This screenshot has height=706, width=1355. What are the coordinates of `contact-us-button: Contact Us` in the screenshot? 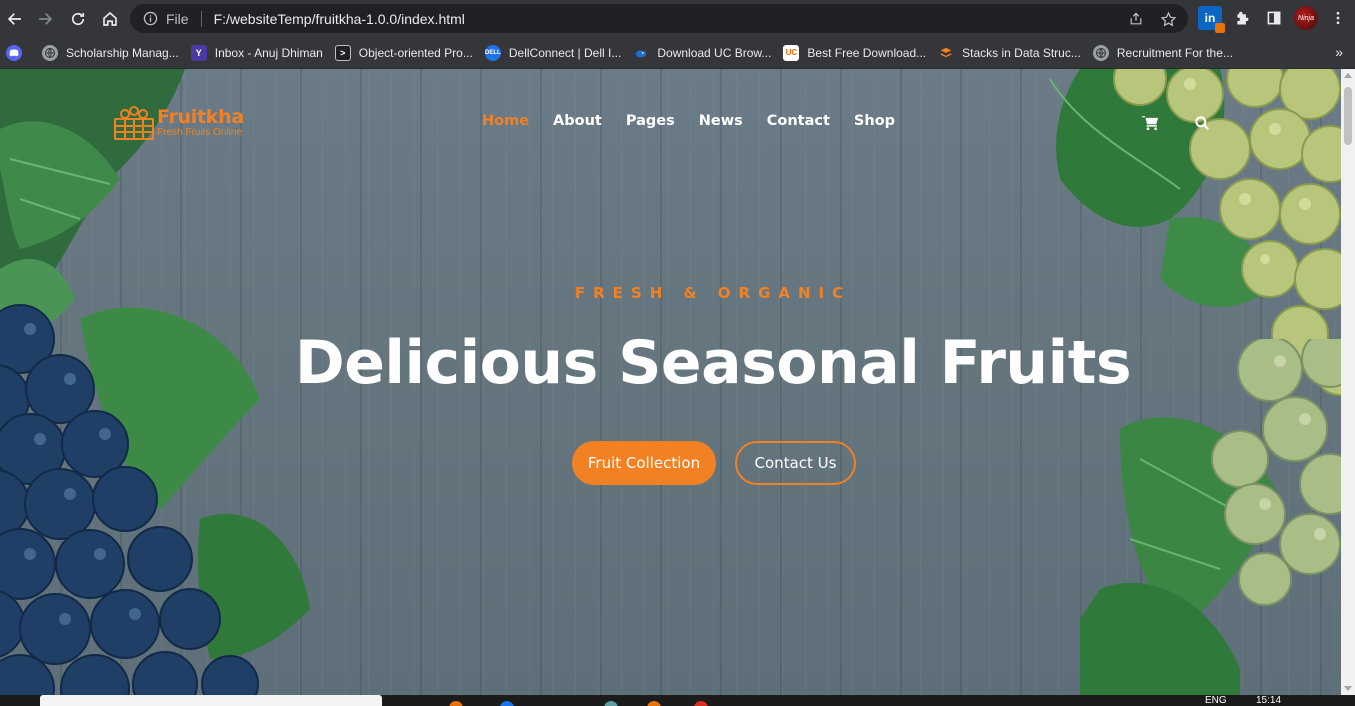 It's located at (795, 463).